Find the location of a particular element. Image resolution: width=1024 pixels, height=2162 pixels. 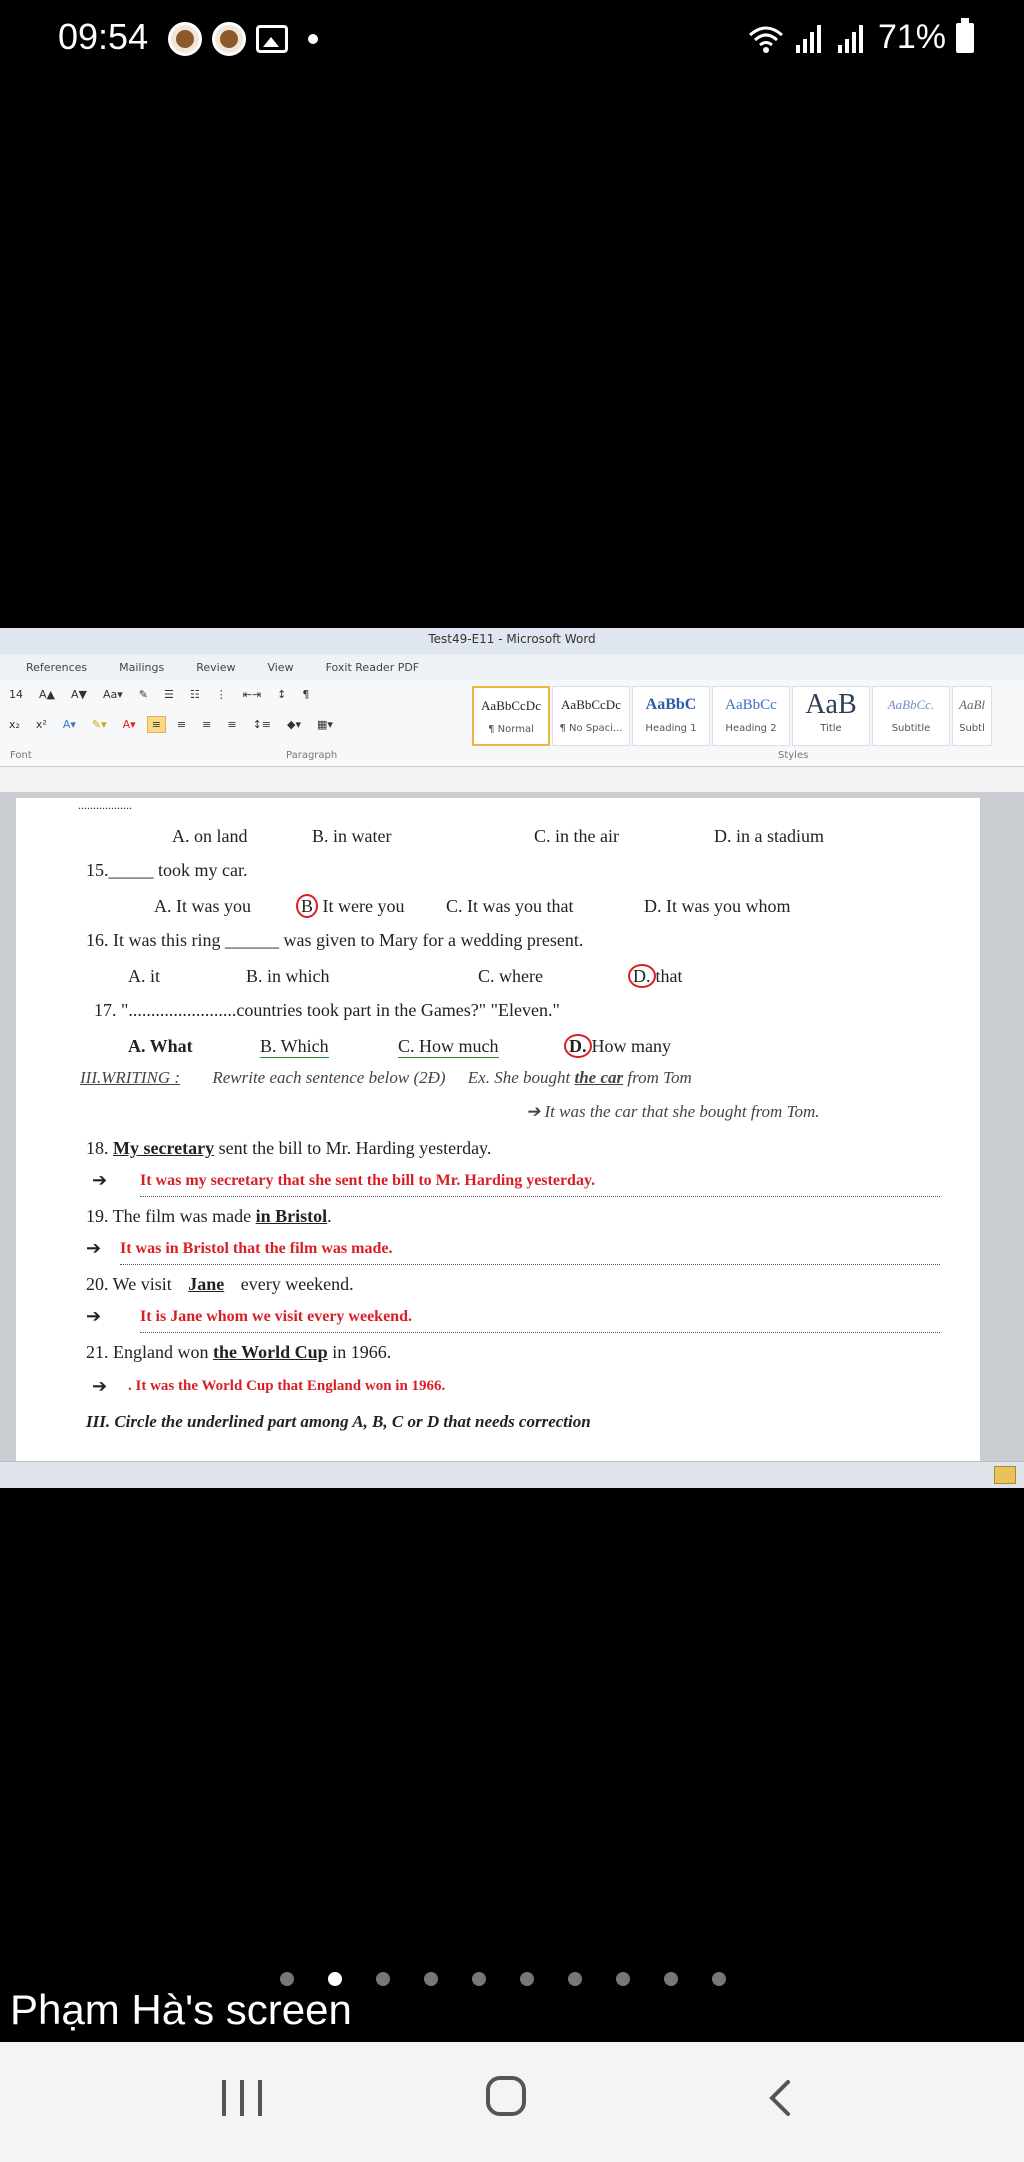

group-font: Font is located at coordinates (21, 755).